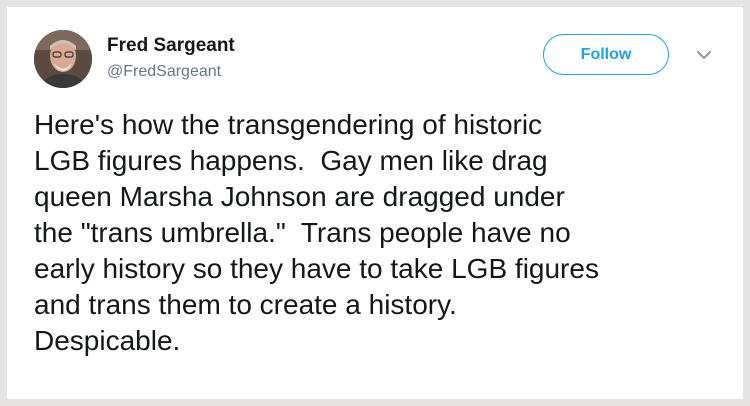 Image resolution: width=750 pixels, height=406 pixels. Describe the element at coordinates (164, 72) in the screenshot. I see `author-handle: @FredSargeant` at that location.